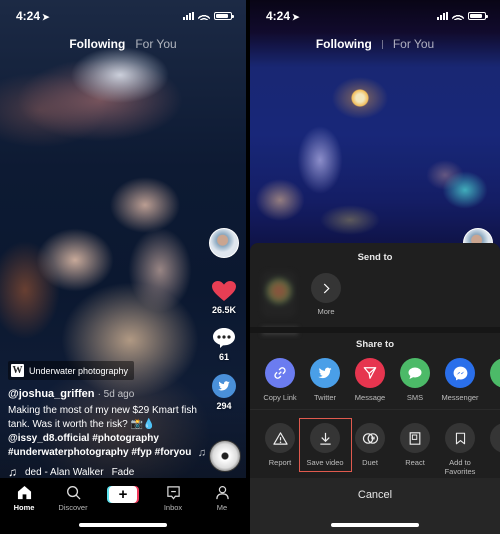 This screenshot has height=534, width=500. I want to click on share-label: Message, so click(370, 397).